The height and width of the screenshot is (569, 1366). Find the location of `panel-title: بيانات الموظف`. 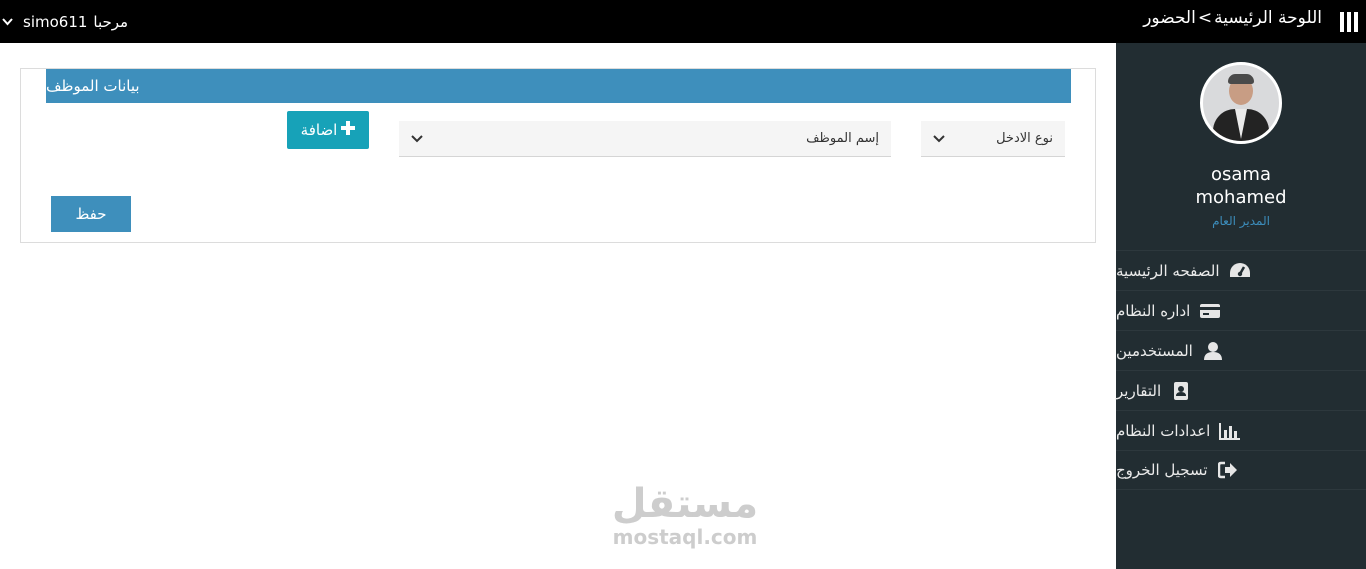

panel-title: بيانات الموظف is located at coordinates (558, 86).